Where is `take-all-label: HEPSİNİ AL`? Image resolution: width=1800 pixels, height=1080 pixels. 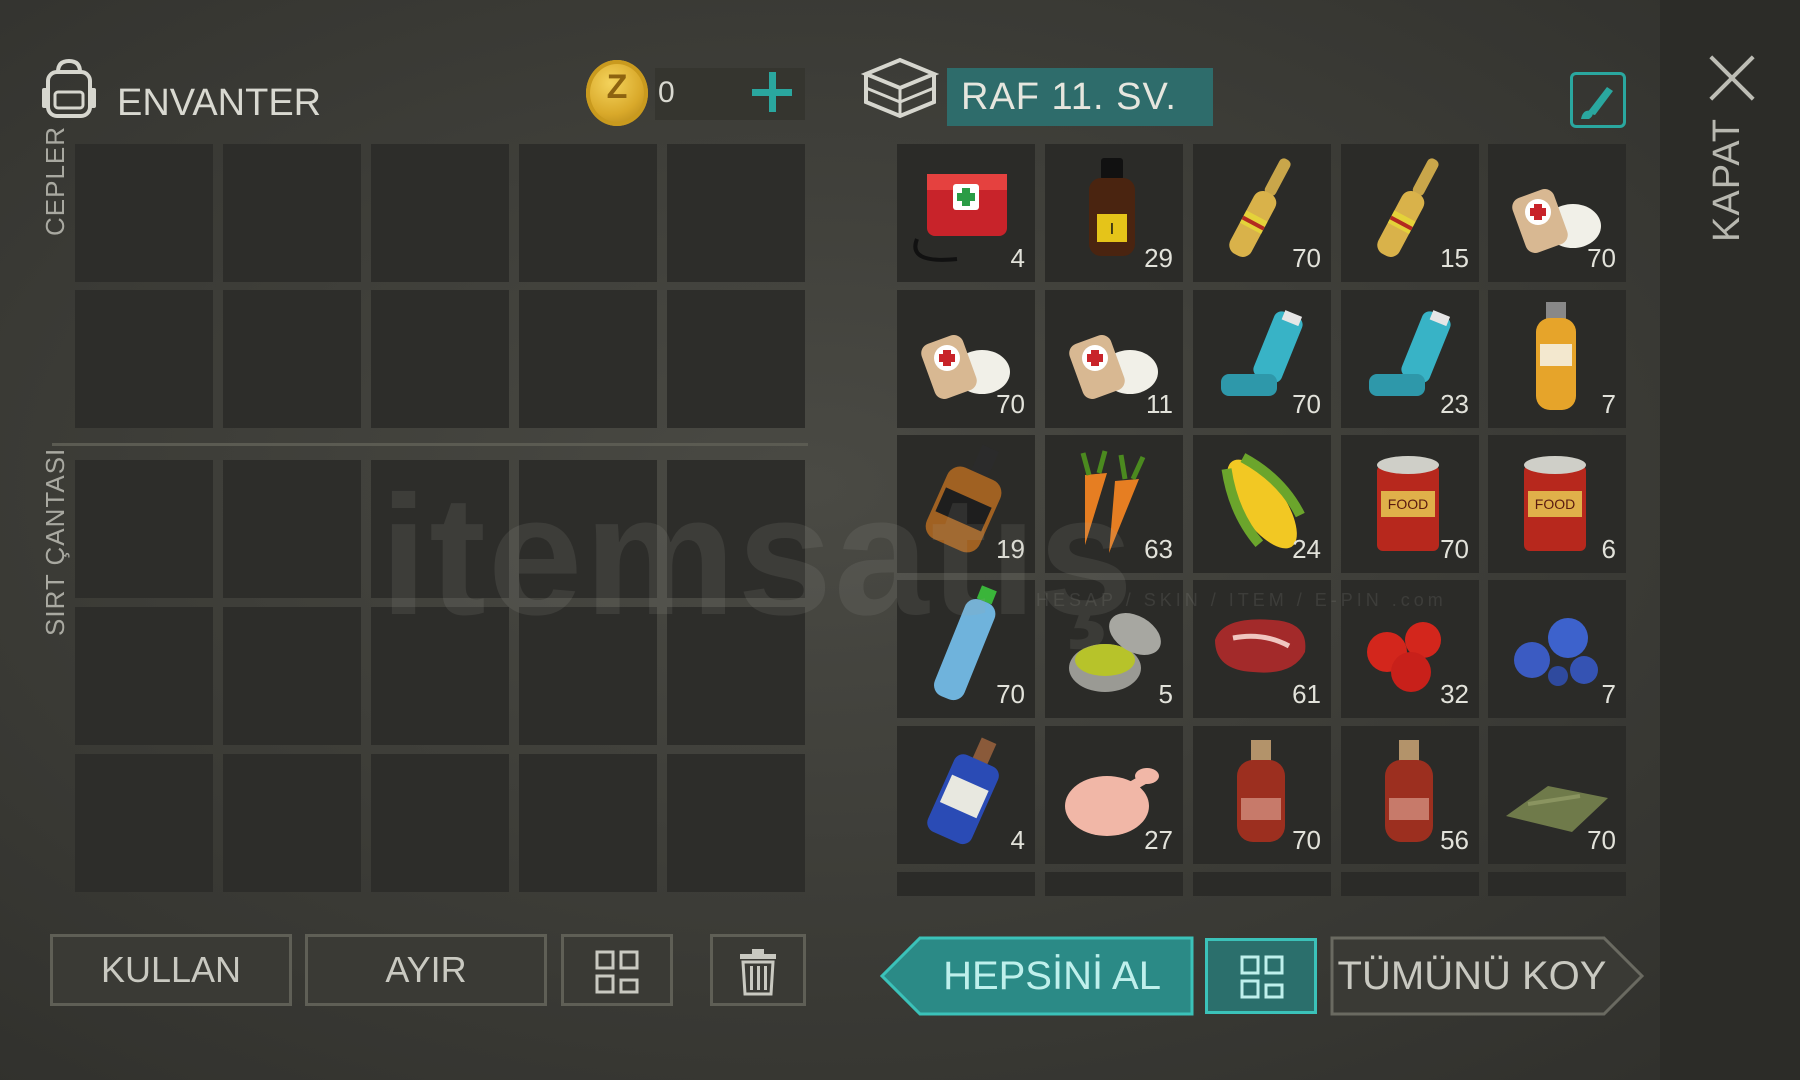 take-all-label: HEPSİNİ AL is located at coordinates (1052, 975).